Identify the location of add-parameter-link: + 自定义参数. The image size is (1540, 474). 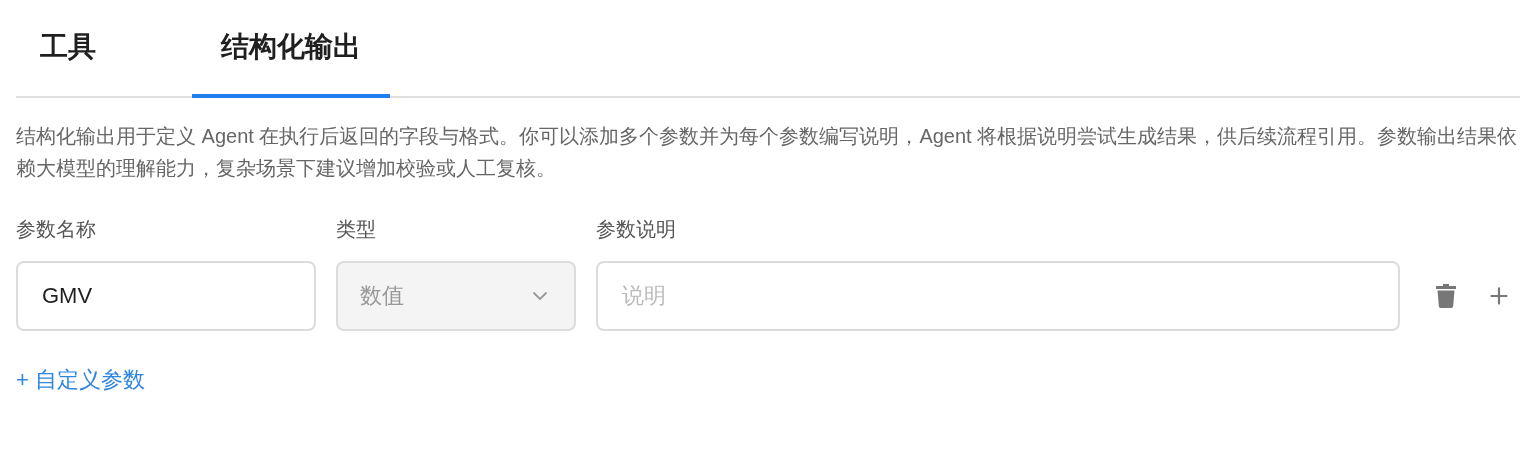
(80, 380).